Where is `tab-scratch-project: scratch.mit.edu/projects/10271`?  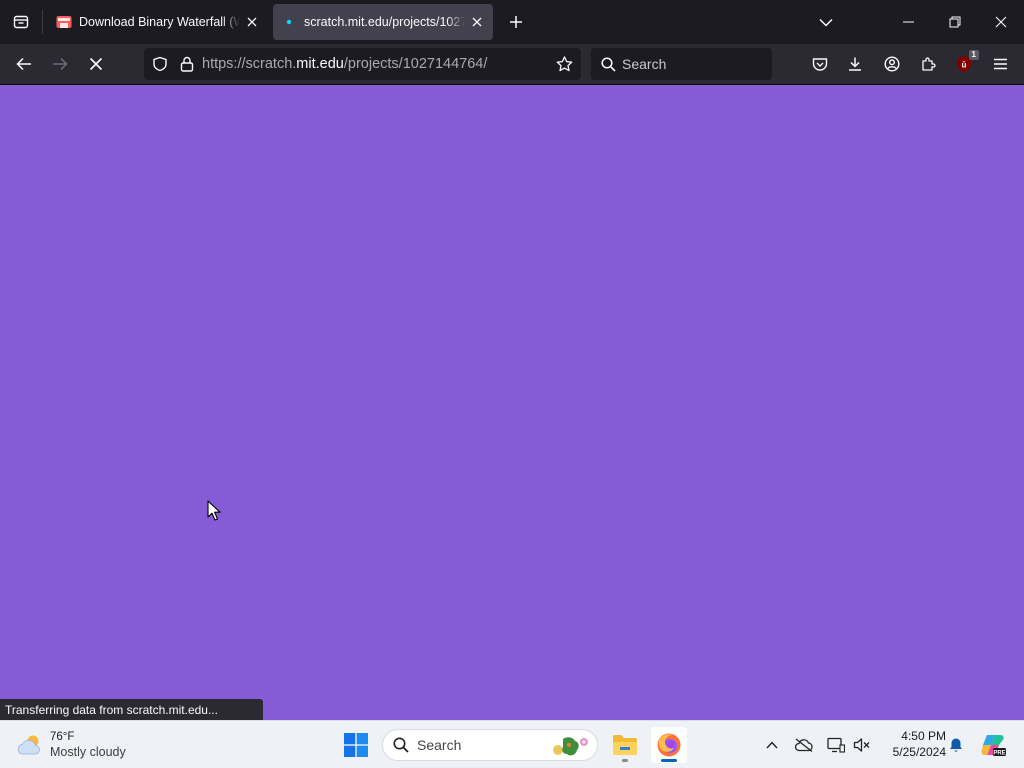
tab-scratch-project: scratch.mit.edu/projects/10271 is located at coordinates (383, 22).